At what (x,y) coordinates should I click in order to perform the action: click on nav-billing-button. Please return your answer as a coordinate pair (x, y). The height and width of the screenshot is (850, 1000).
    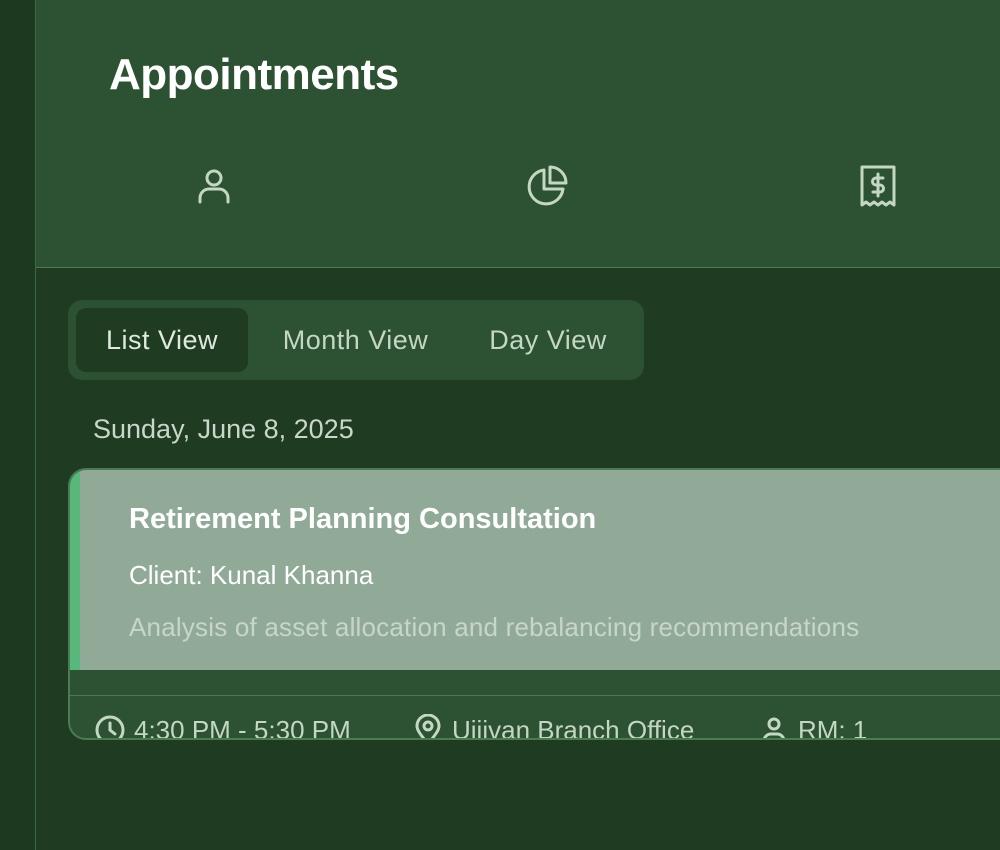
    Looking at the image, I should click on (878, 186).